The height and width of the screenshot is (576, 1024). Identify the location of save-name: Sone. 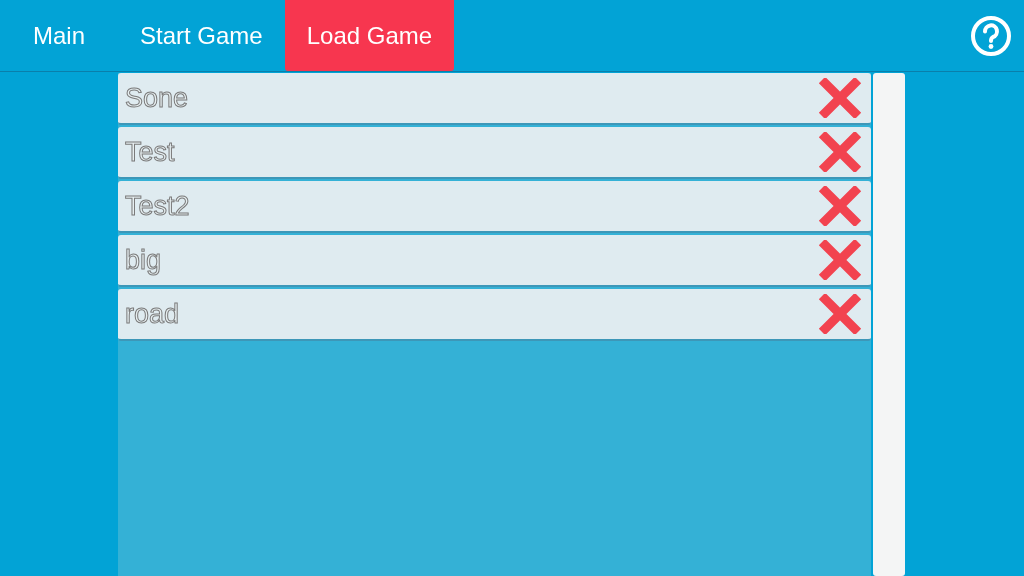
(157, 98).